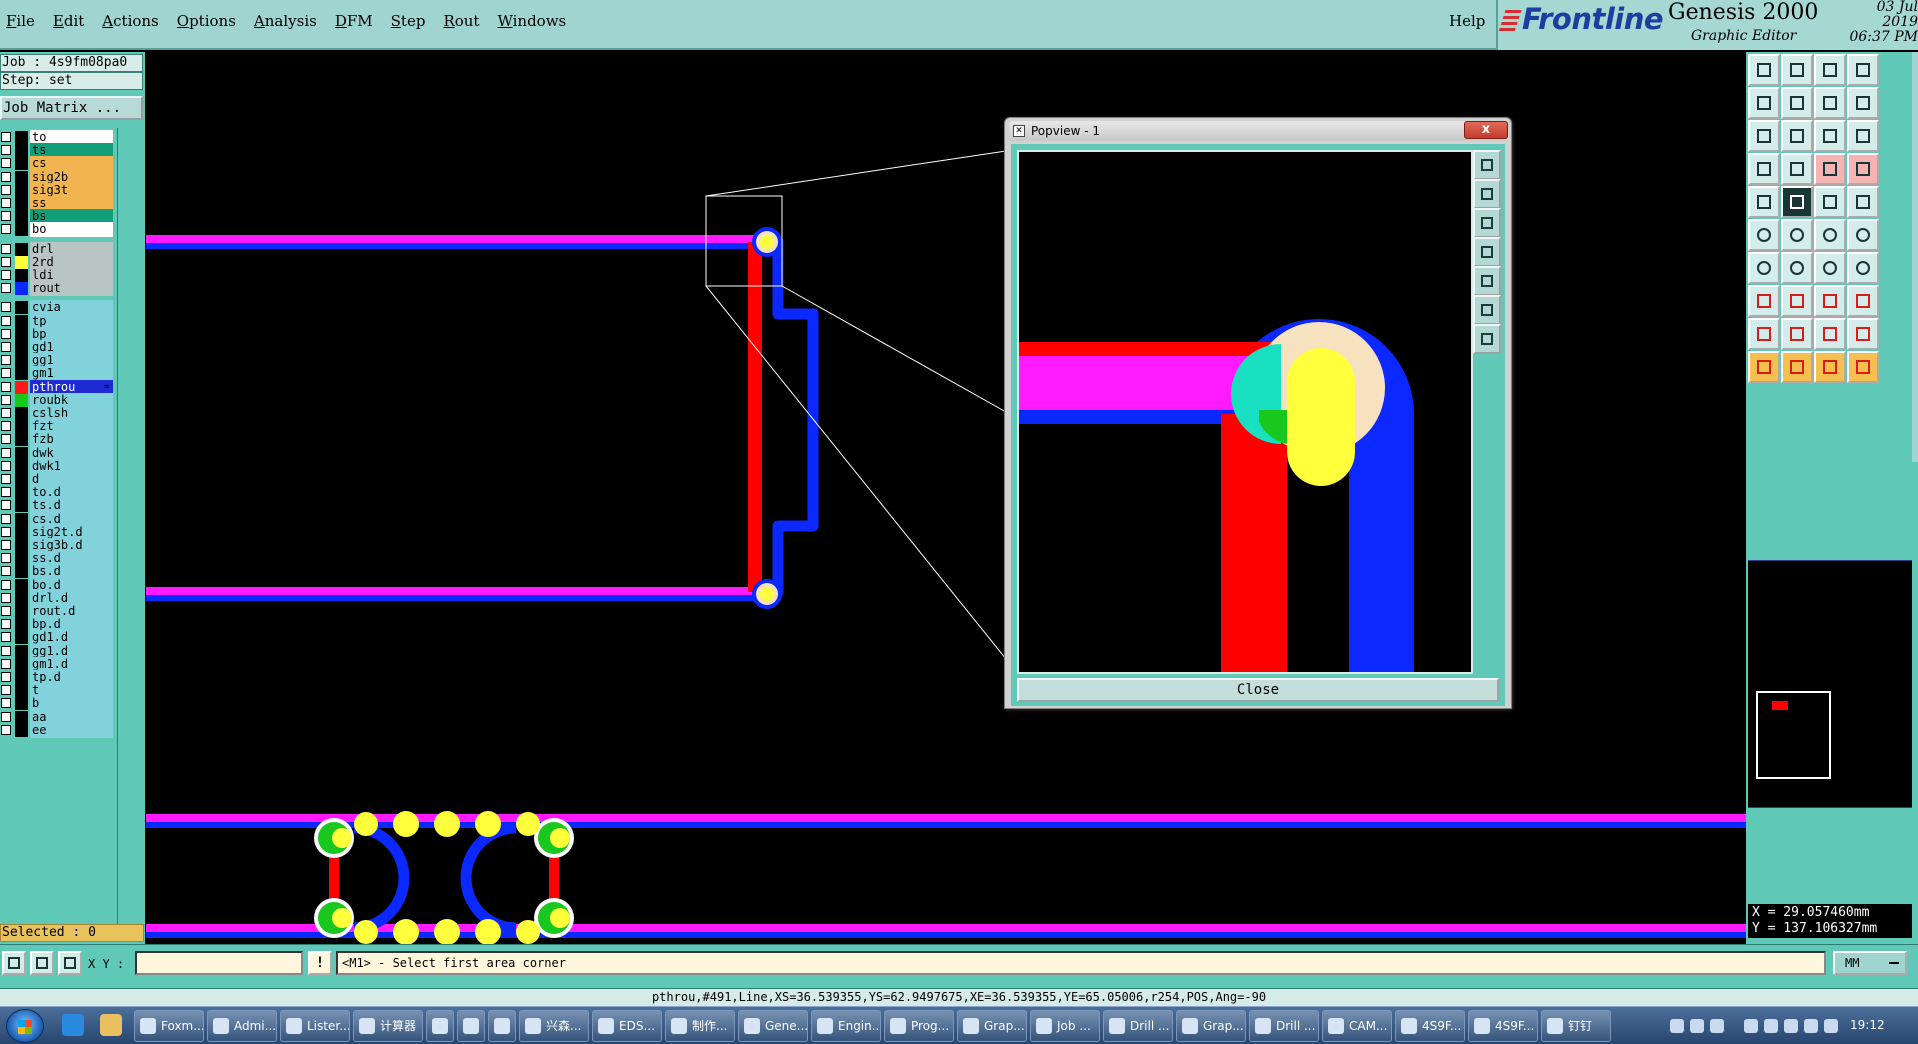  What do you see at coordinates (14, 963) in the screenshot?
I see `snap-button` at bounding box center [14, 963].